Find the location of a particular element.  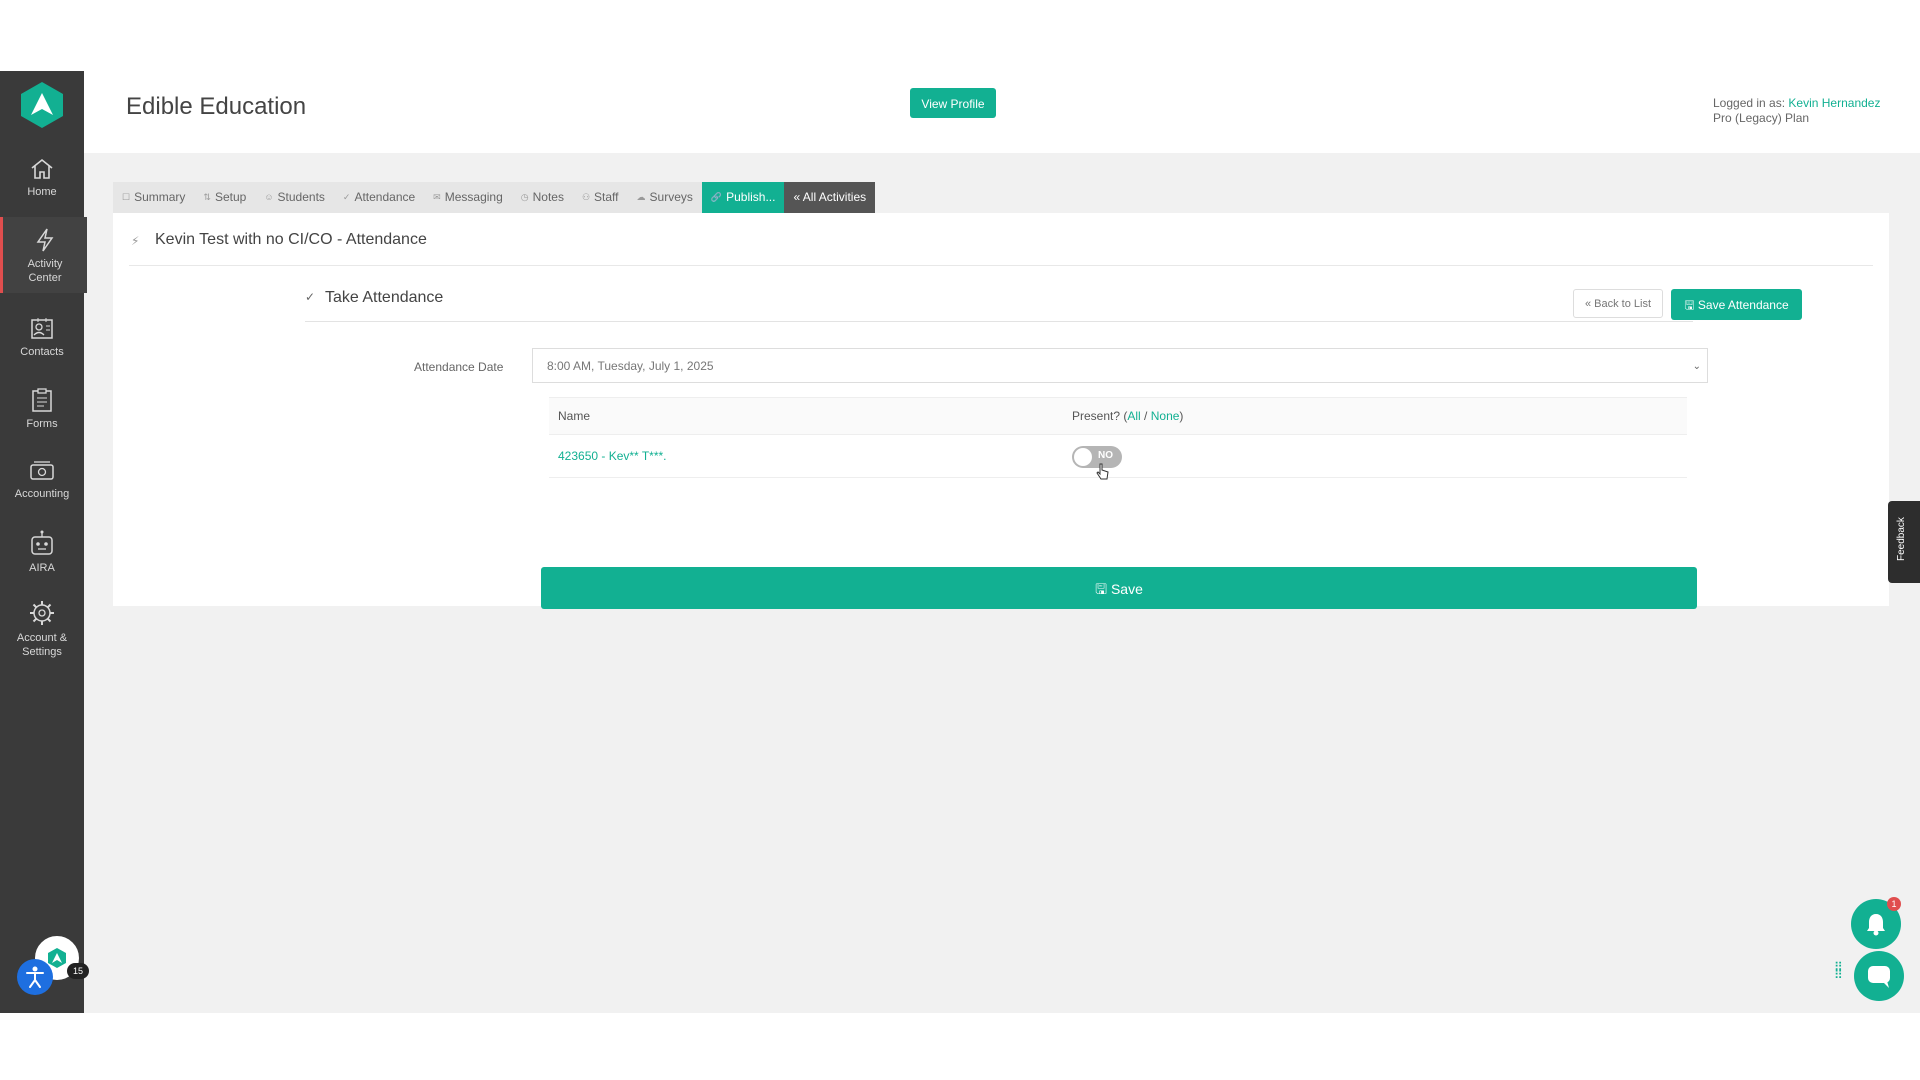

attendance-date-select: 8:00 AM, Tuesday, July 1, 2025 ⌄ is located at coordinates (1120, 365).